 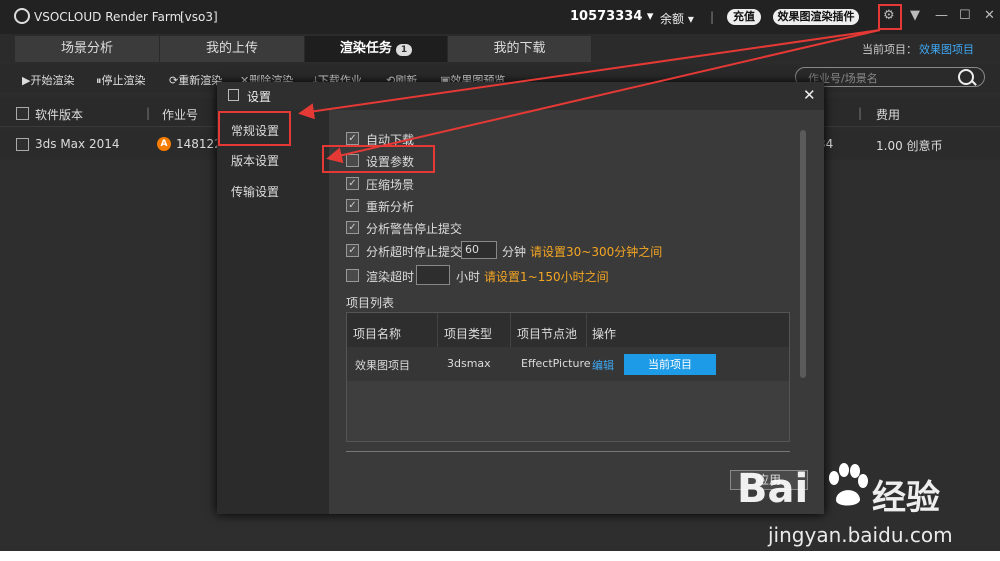 I want to click on col-cost: 费用, so click(x=888, y=115).